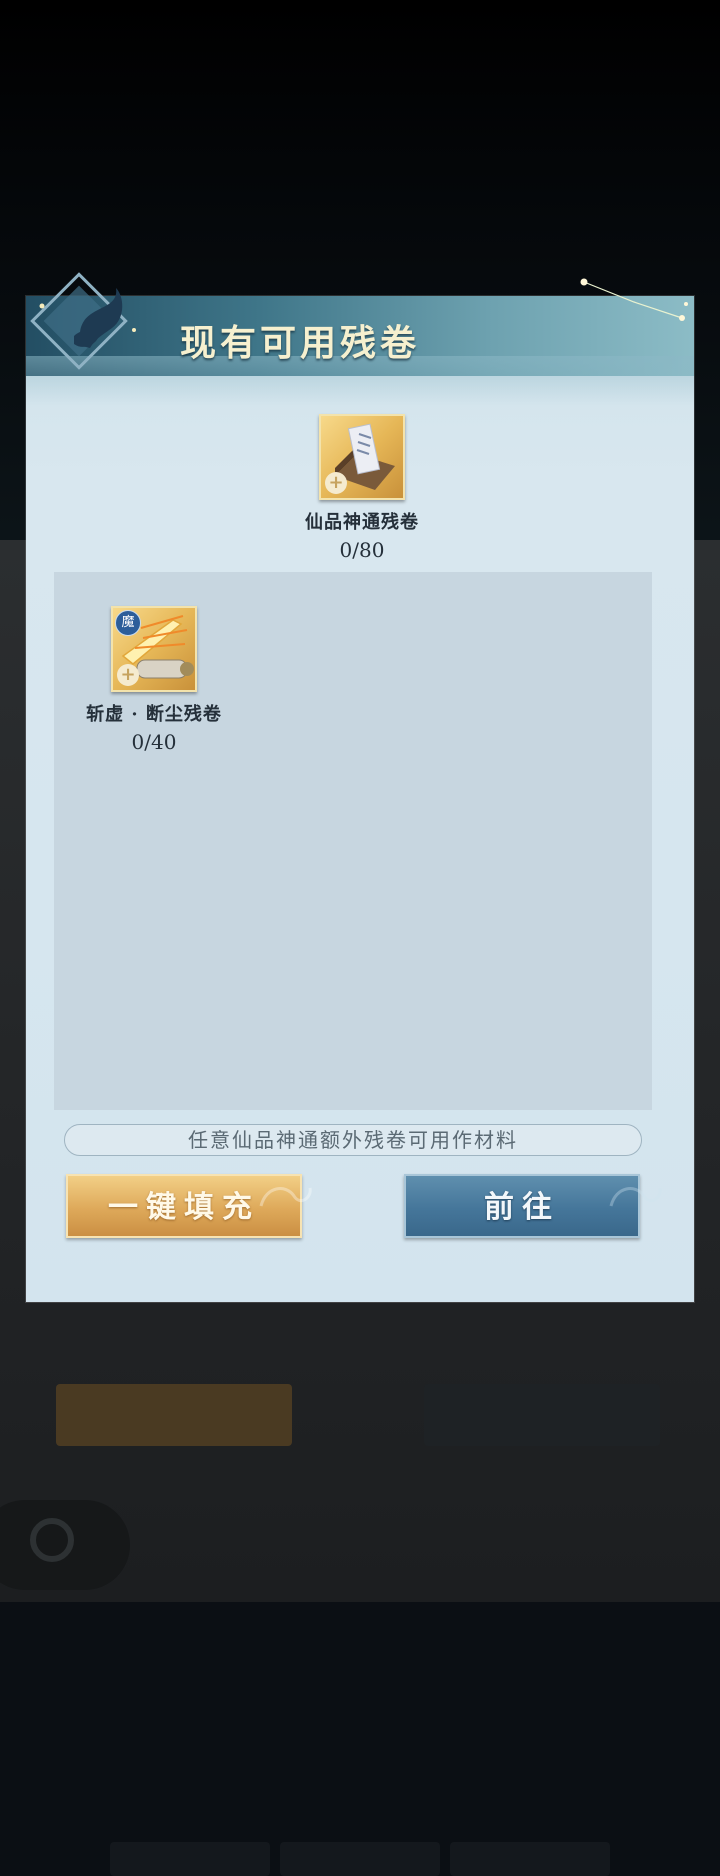 The image size is (720, 1876). What do you see at coordinates (362, 522) in the screenshot?
I see `required-item-name: 仙品神通残卷` at bounding box center [362, 522].